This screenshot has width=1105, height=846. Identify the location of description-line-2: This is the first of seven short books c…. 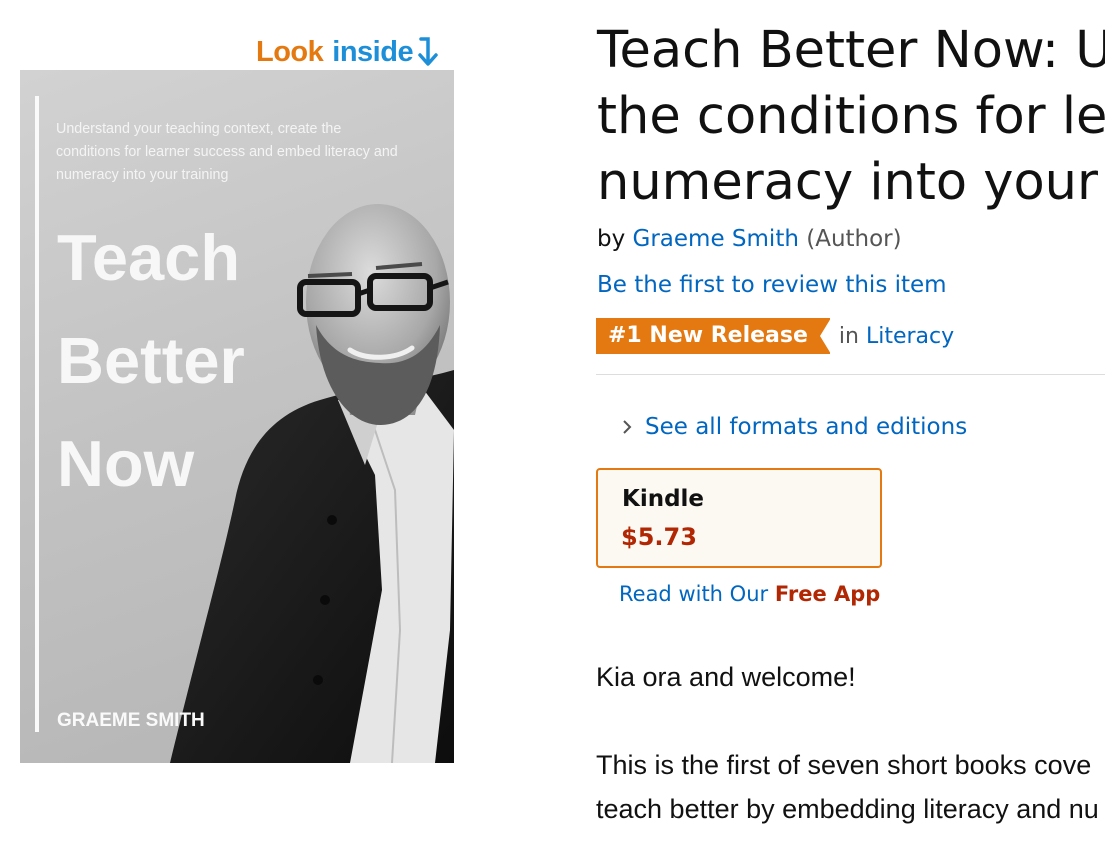
(844, 765).